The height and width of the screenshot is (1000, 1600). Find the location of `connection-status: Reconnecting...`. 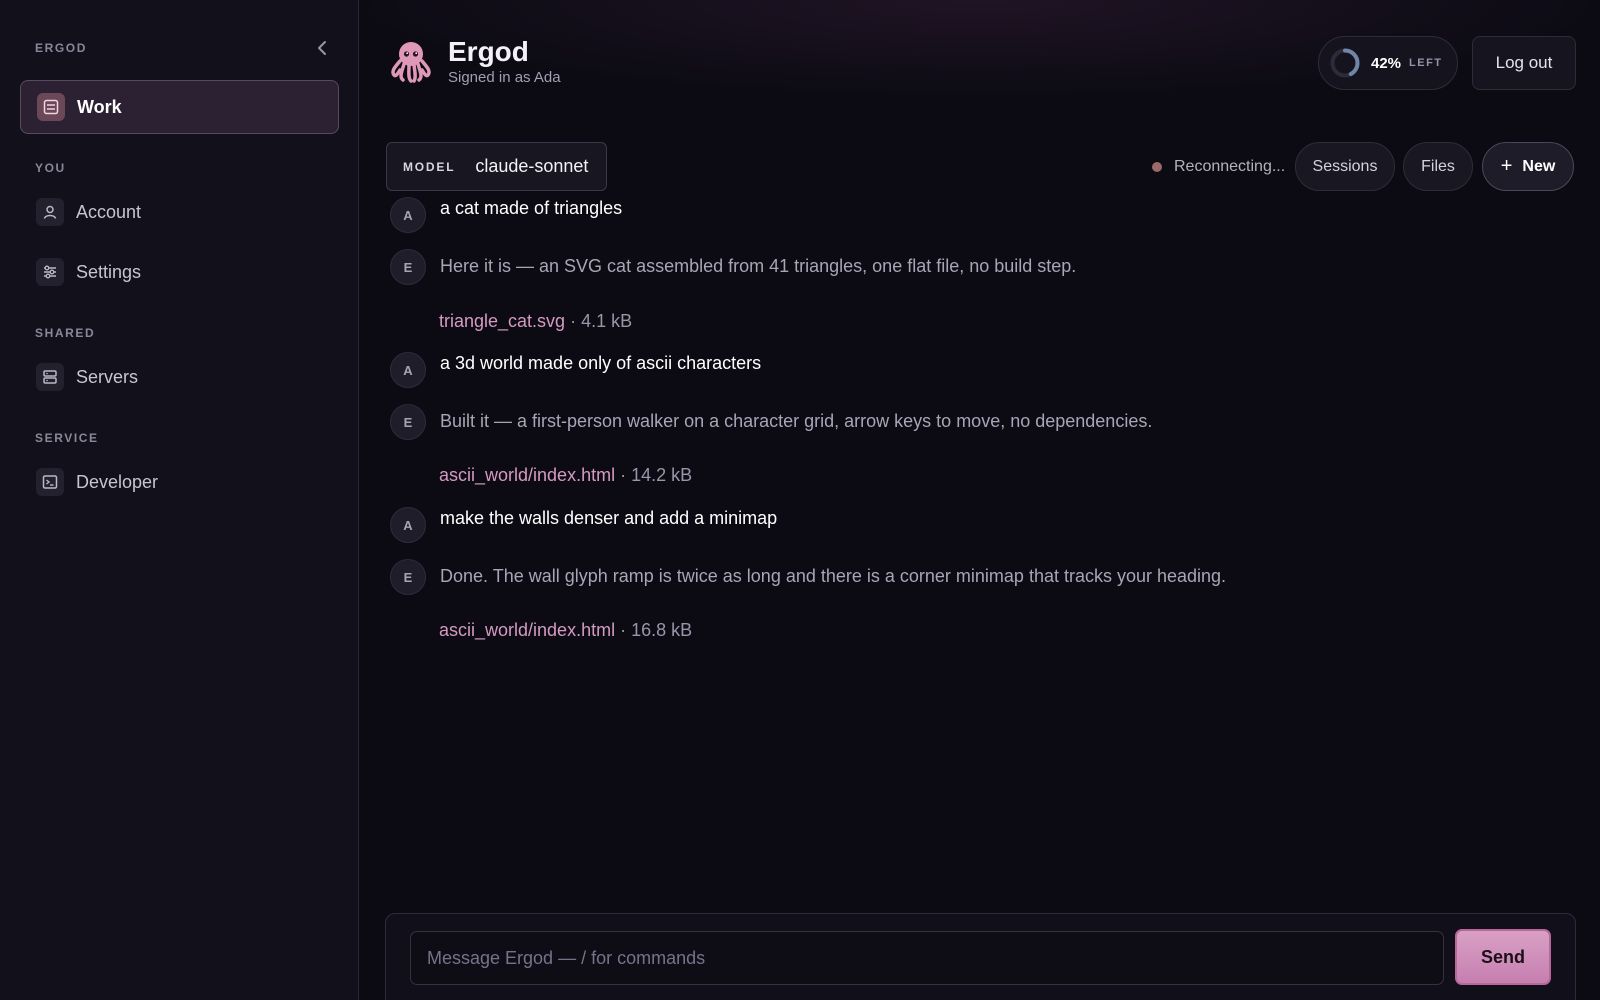

connection-status: Reconnecting... is located at coordinates (1218, 167).